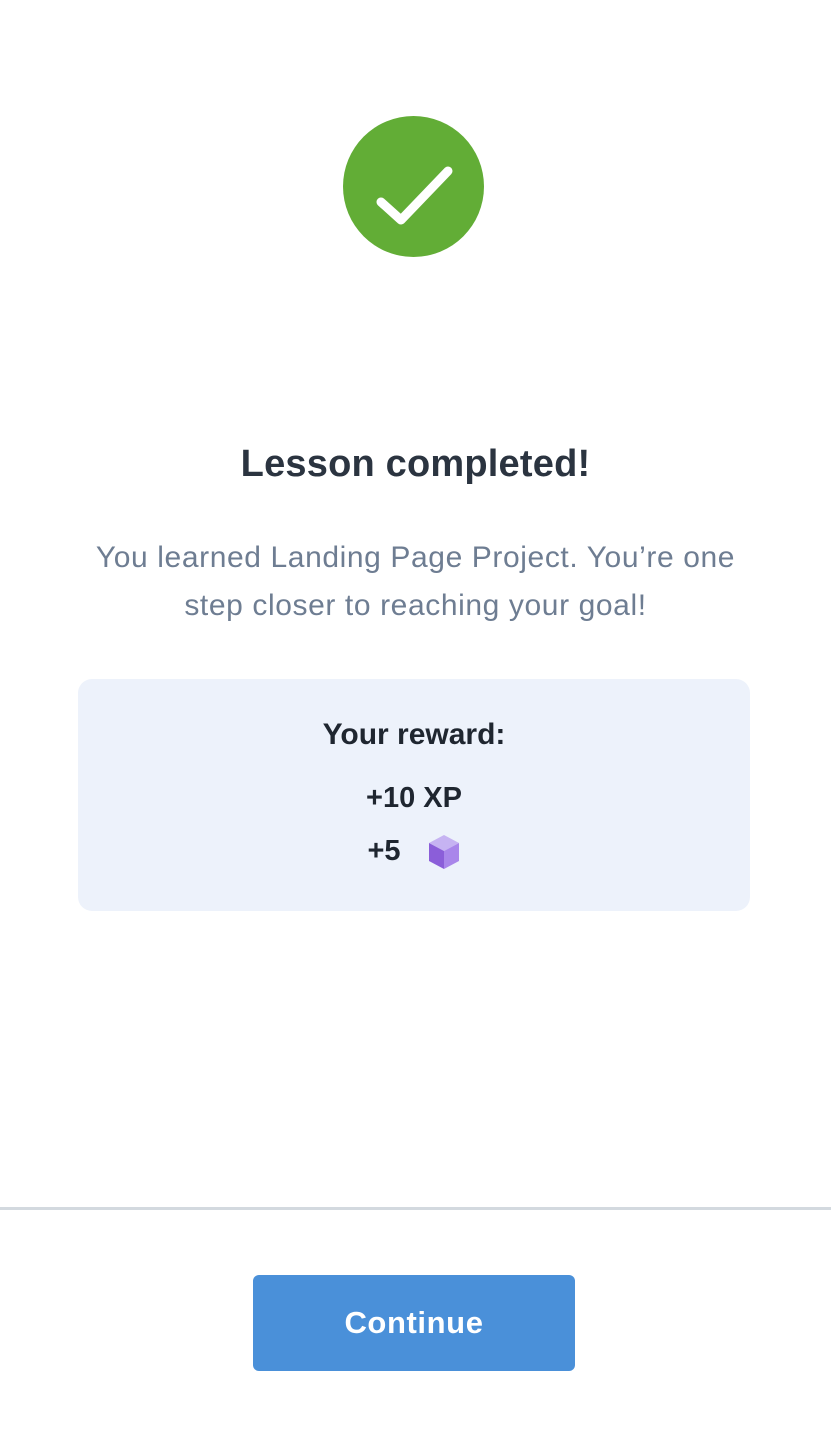 The height and width of the screenshot is (1435, 831). What do you see at coordinates (414, 851) in the screenshot?
I see `reward-gems-row: +5` at bounding box center [414, 851].